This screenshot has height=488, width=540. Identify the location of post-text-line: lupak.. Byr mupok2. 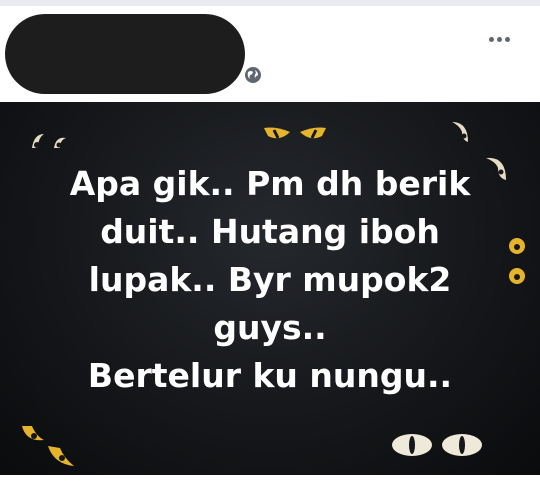
(270, 279).